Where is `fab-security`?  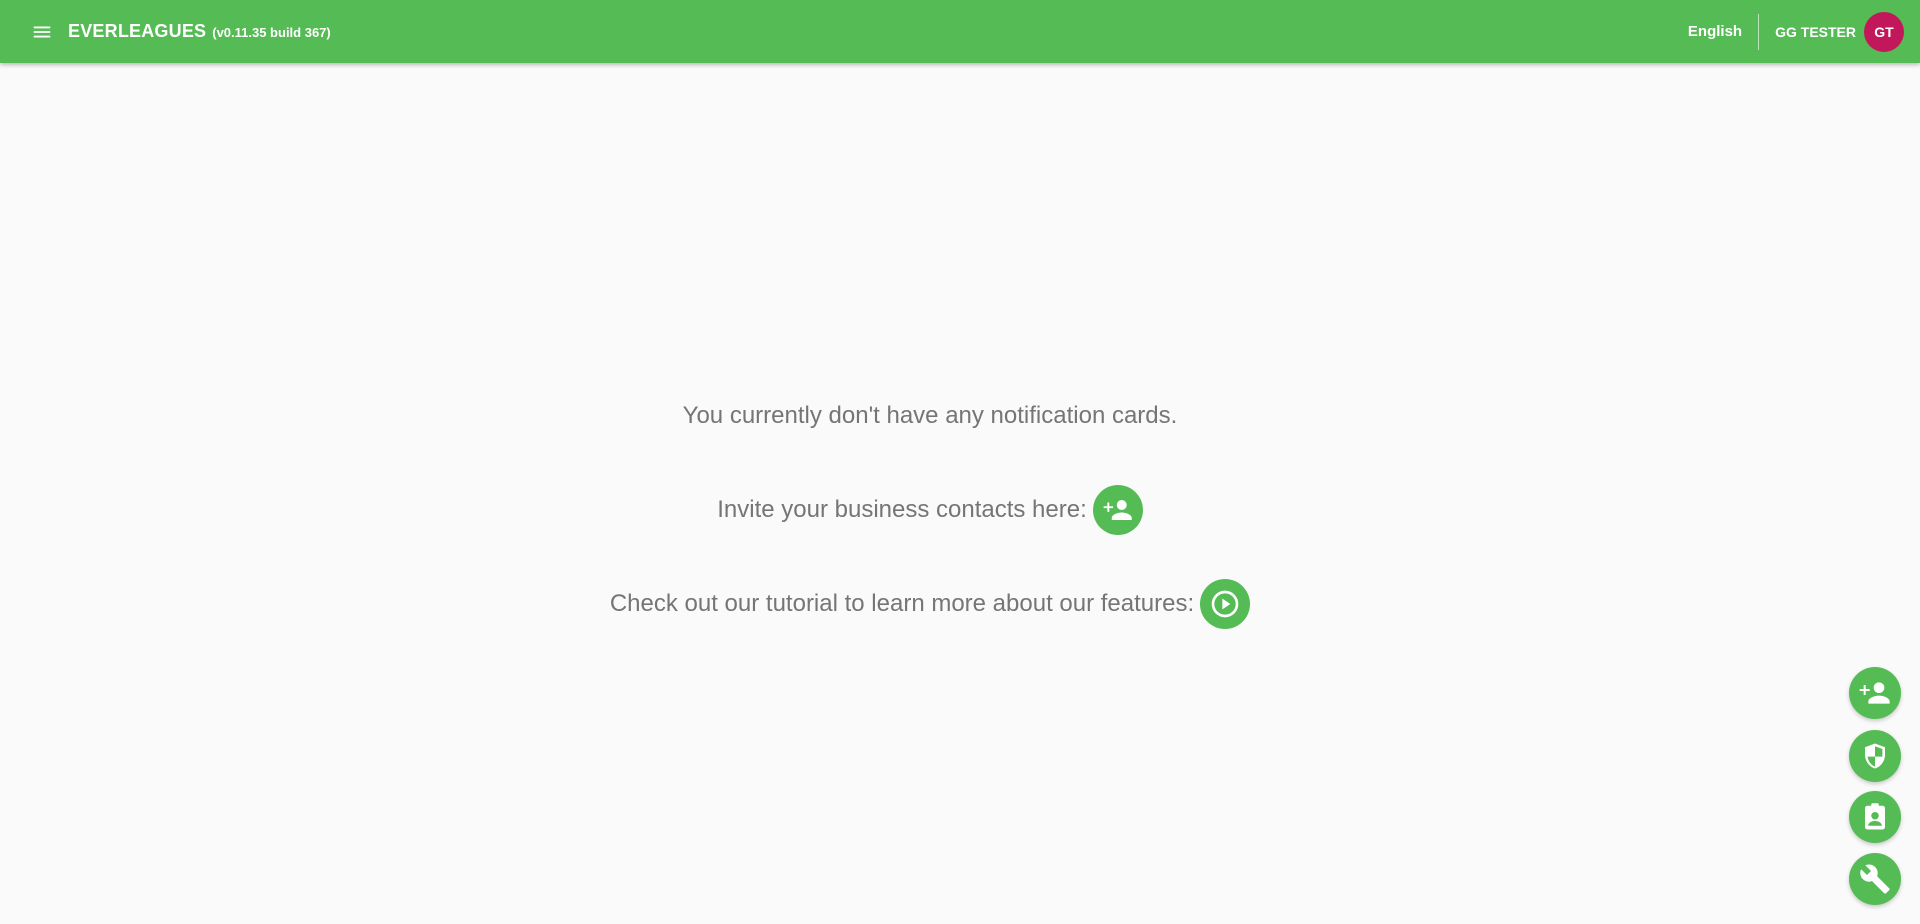 fab-security is located at coordinates (1875, 756).